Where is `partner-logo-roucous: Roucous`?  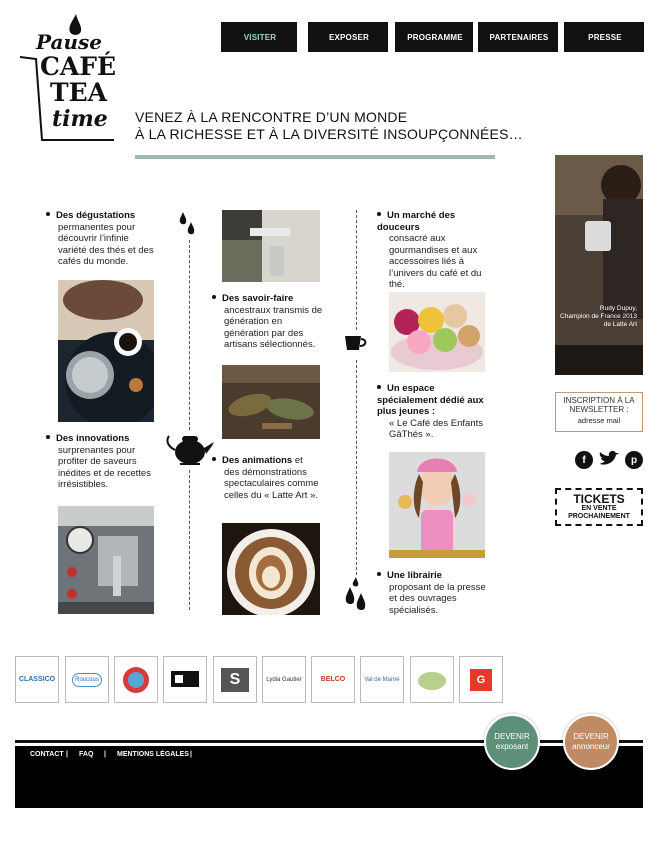
partner-logo-roucous: Roucous is located at coordinates (87, 679).